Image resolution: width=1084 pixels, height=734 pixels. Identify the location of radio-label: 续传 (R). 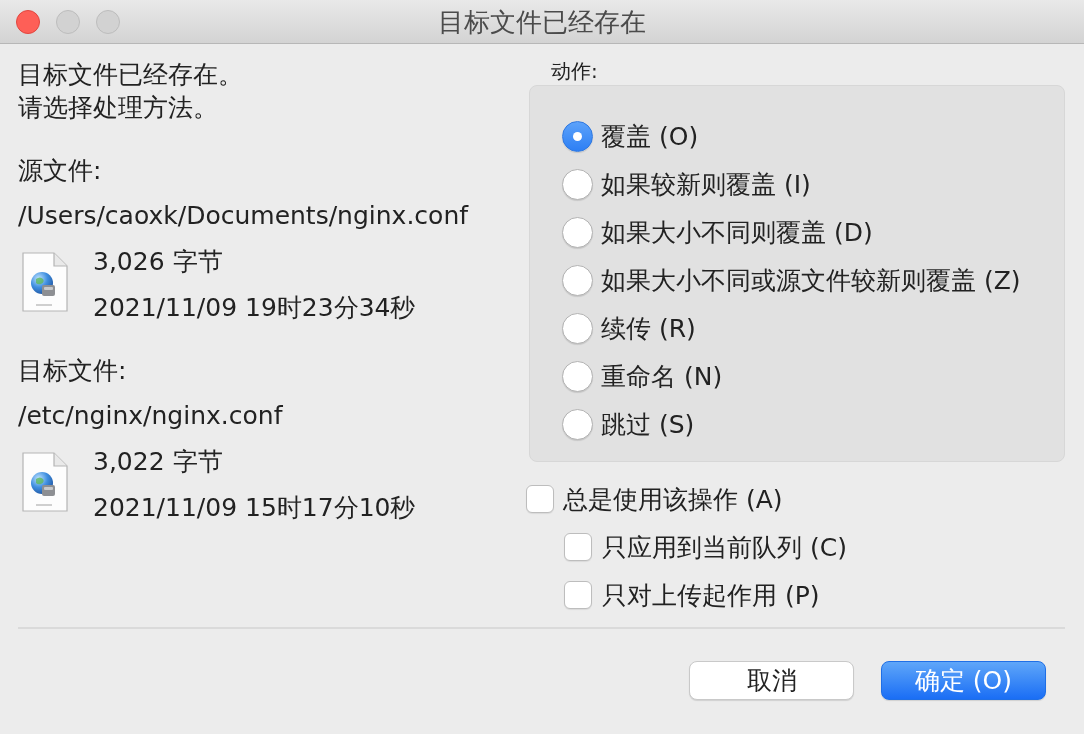
(648, 328).